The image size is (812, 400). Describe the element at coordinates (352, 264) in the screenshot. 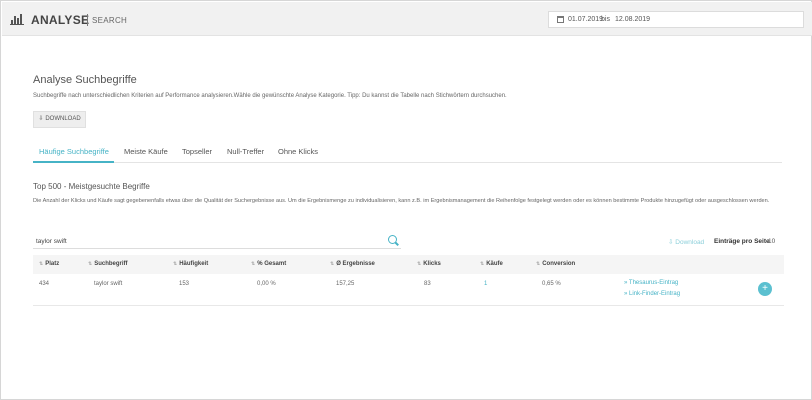

I see `col-ergebnisse: ⇅ Ø Ergebnisse` at that location.